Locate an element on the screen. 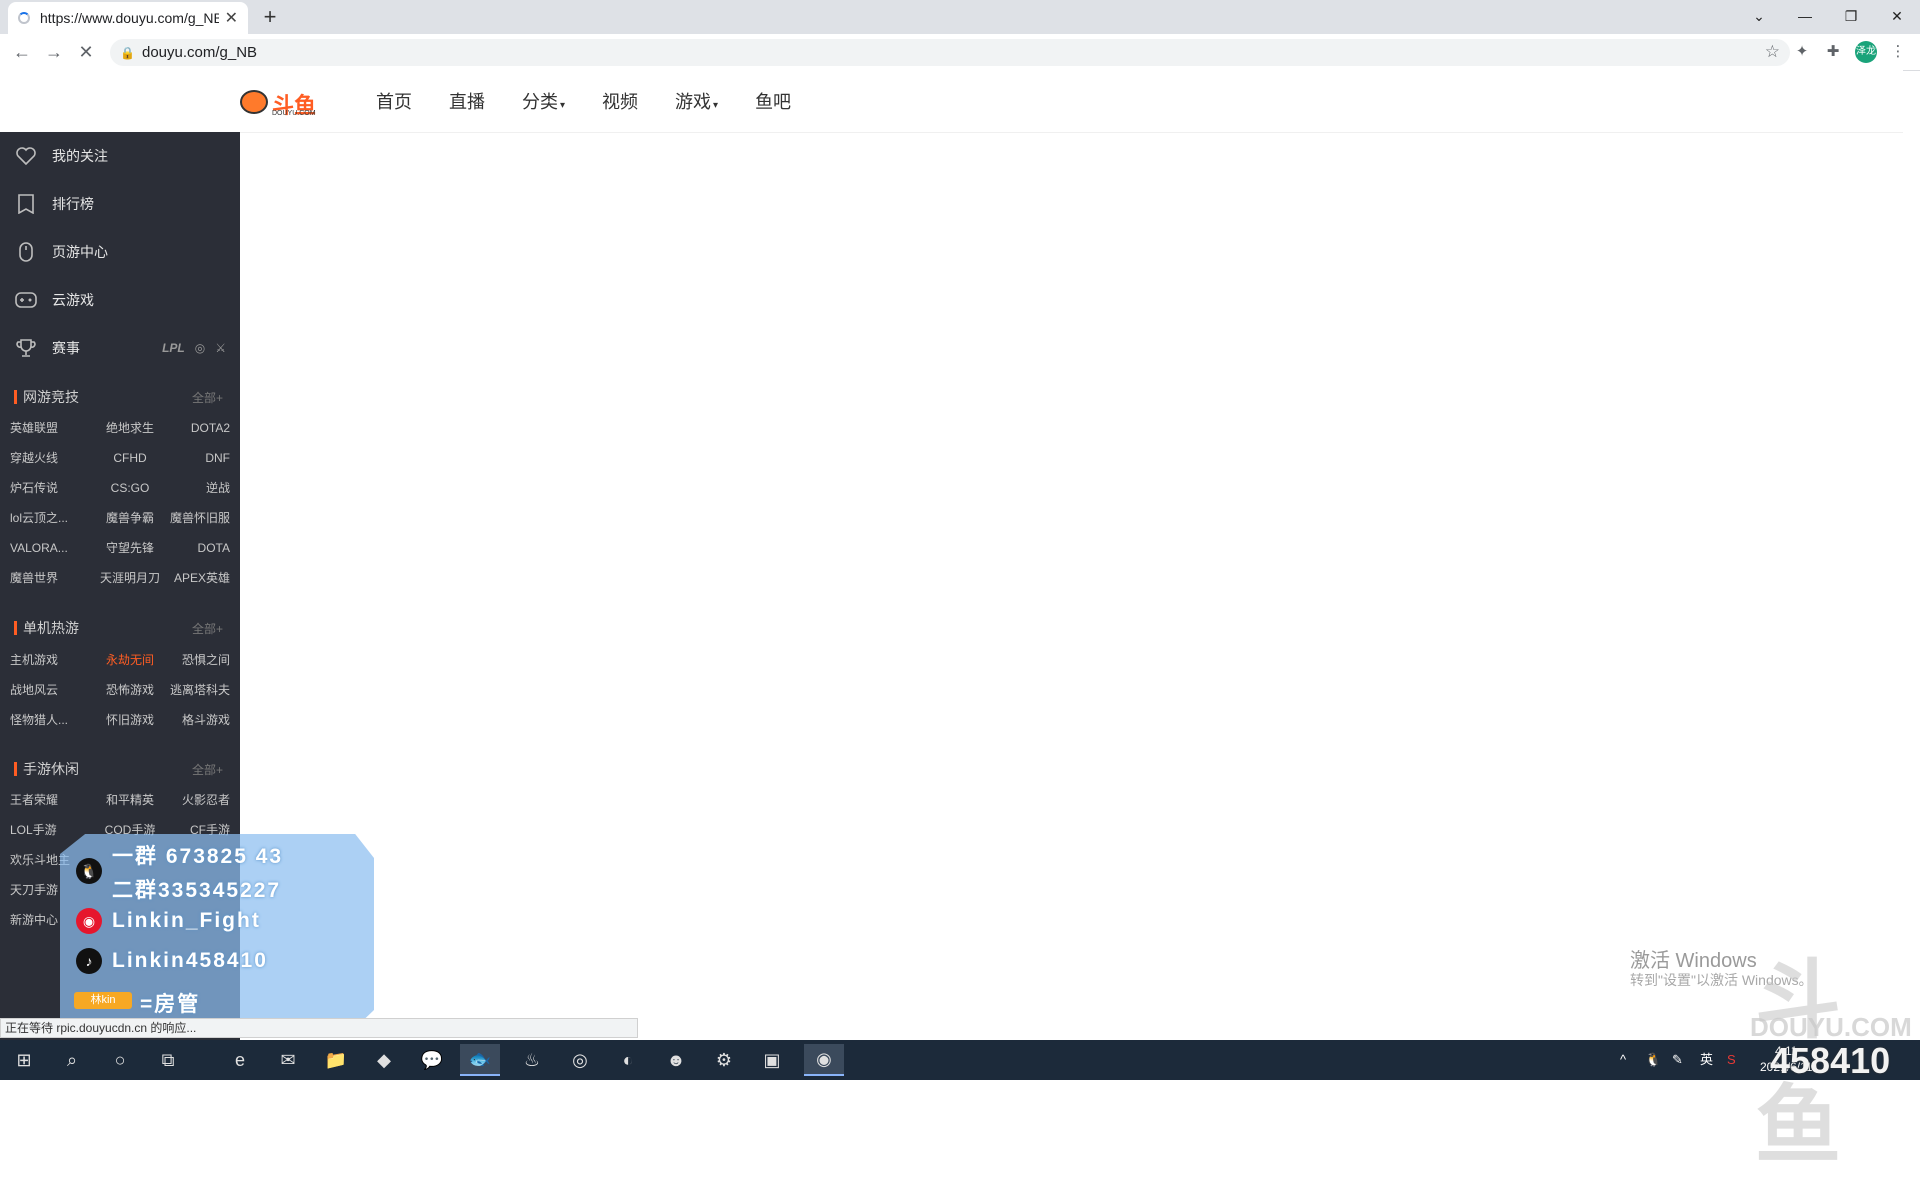 The image size is (1920, 1180). category-link: 战地风云 is located at coordinates (50, 690).